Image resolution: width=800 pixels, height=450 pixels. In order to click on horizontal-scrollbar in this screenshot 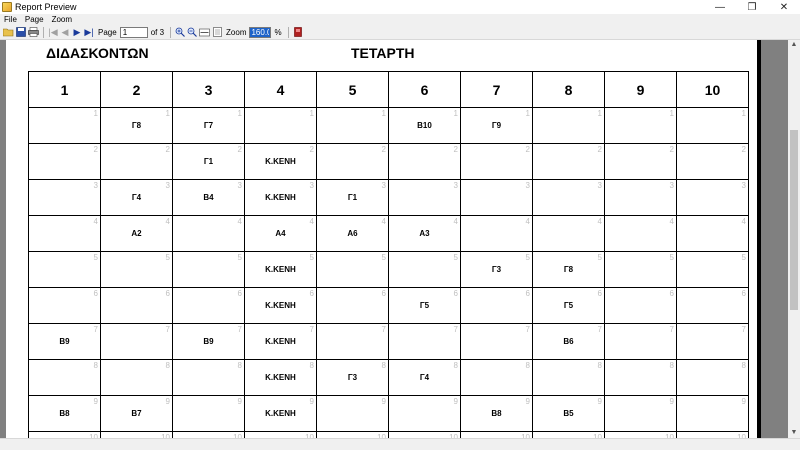, I will do `click(400, 444)`.